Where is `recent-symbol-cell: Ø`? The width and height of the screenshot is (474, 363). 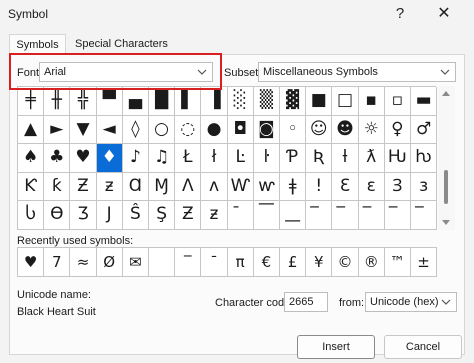 recent-symbol-cell: Ø is located at coordinates (109, 262).